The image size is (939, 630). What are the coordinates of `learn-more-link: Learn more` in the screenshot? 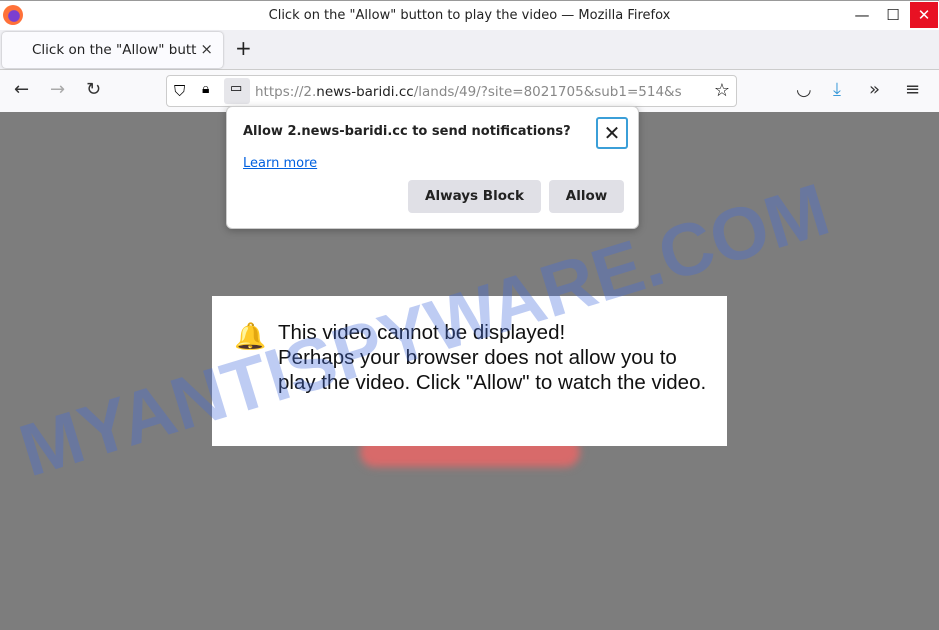 It's located at (280, 163).